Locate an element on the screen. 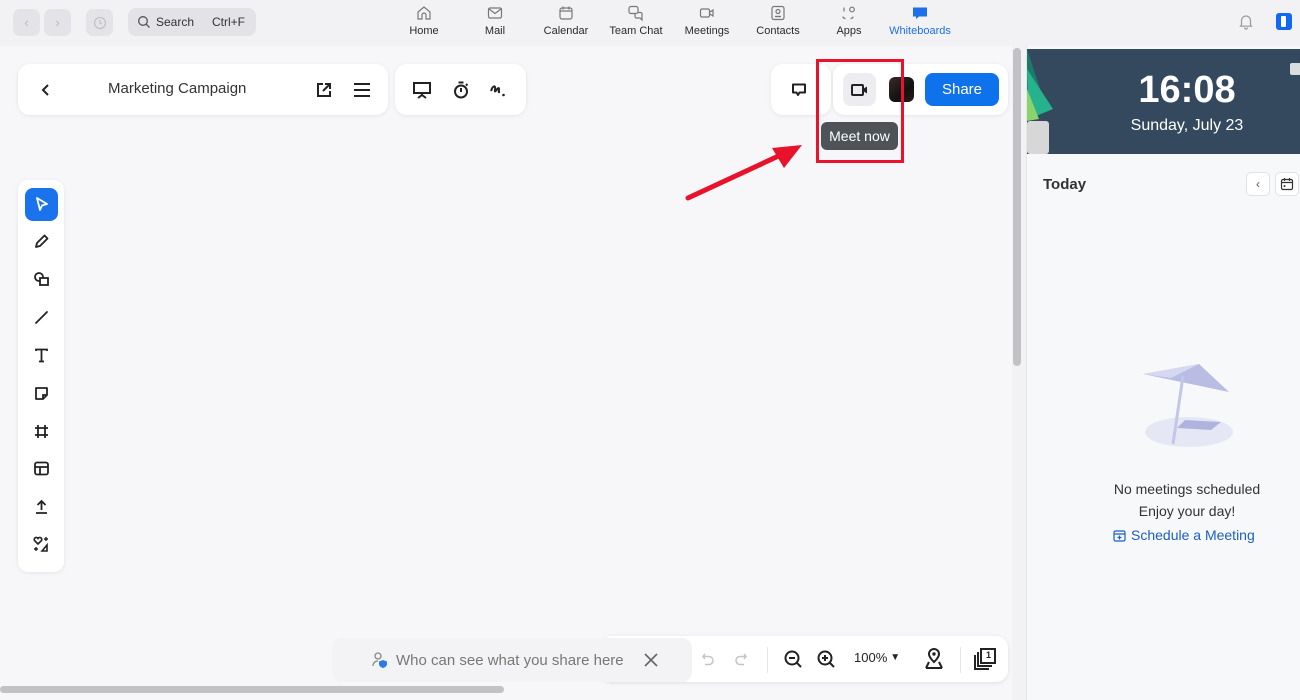 The width and height of the screenshot is (1300, 700). squiggle-pen-icon is located at coordinates (497, 91).